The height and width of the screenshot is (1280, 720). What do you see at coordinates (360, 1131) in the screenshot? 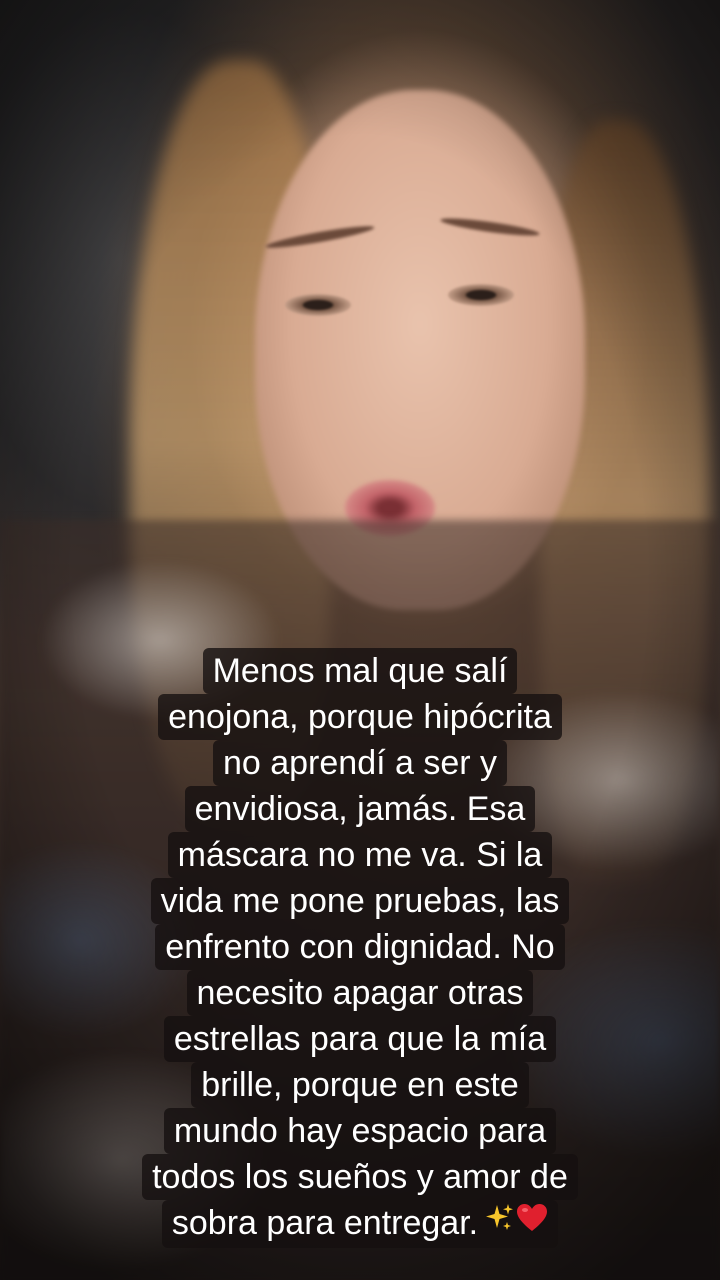
I see `caption-line: mundo hay espacio para` at bounding box center [360, 1131].